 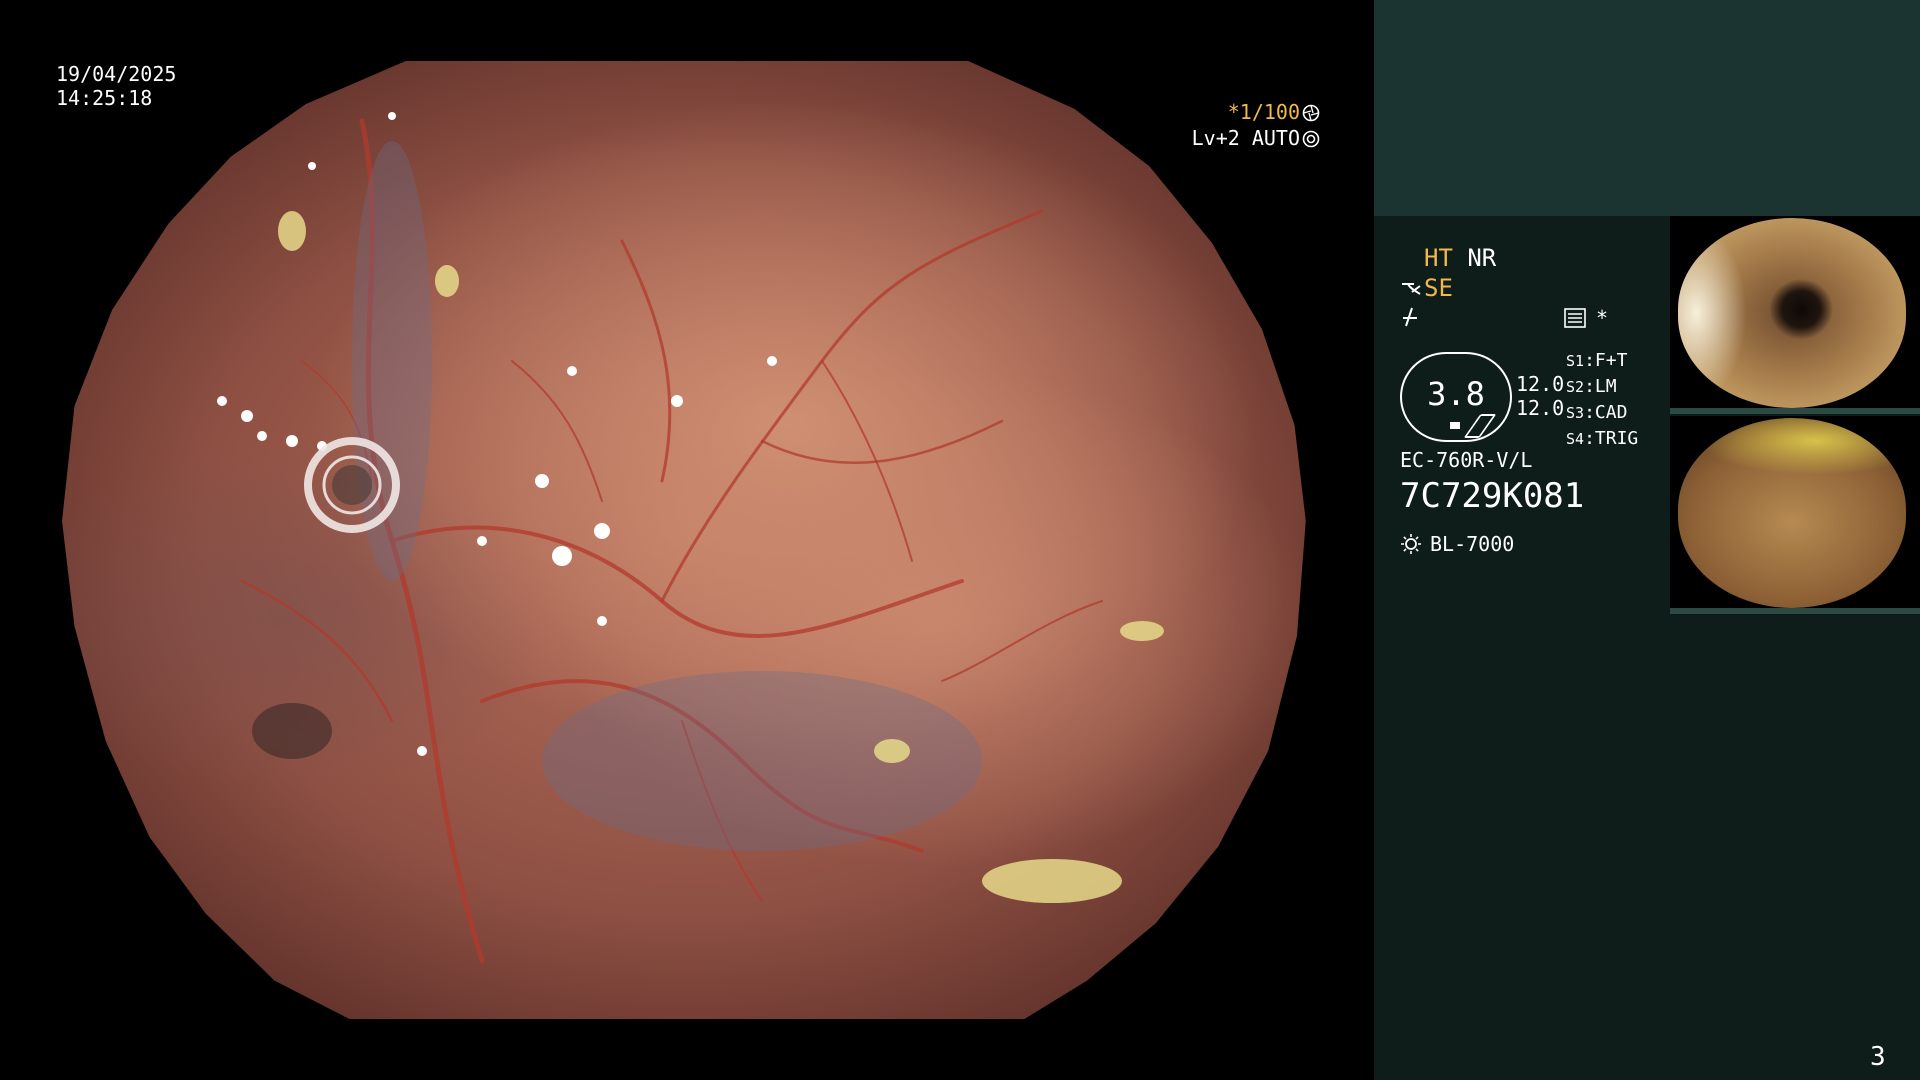 What do you see at coordinates (1597, 412) in the screenshot?
I see `switch-item: S3:CAD` at bounding box center [1597, 412].